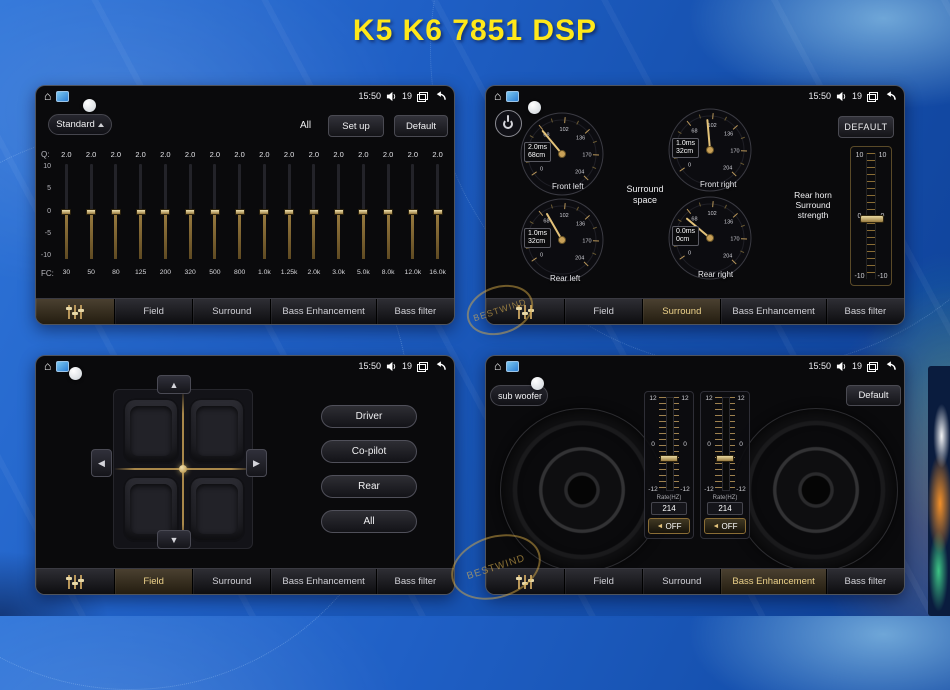  What do you see at coordinates (508, 123) in the screenshot?
I see `power-button` at bounding box center [508, 123].